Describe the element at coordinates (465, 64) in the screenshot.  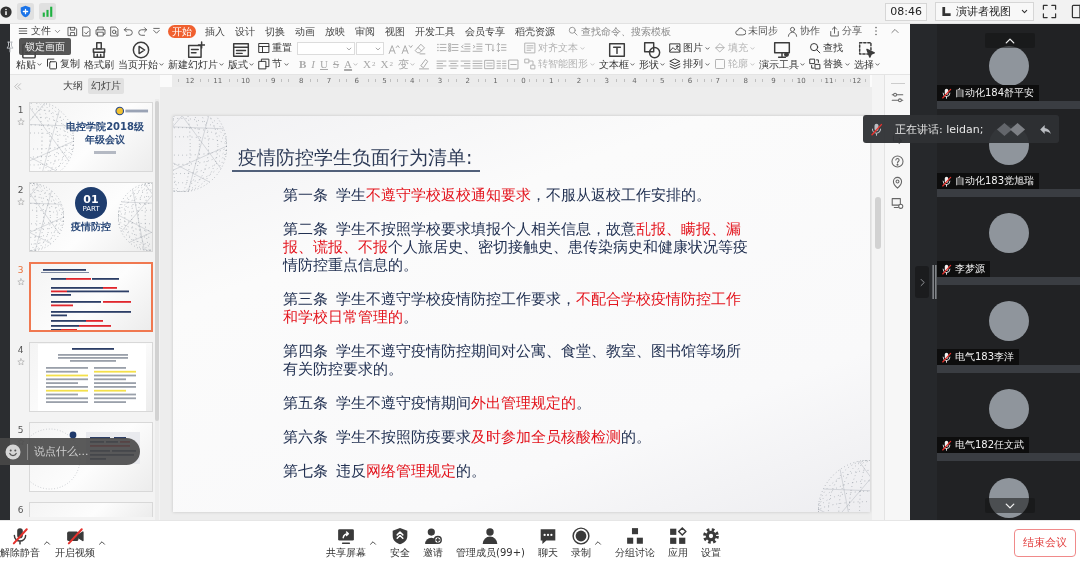
I see `align-right-icon` at that location.